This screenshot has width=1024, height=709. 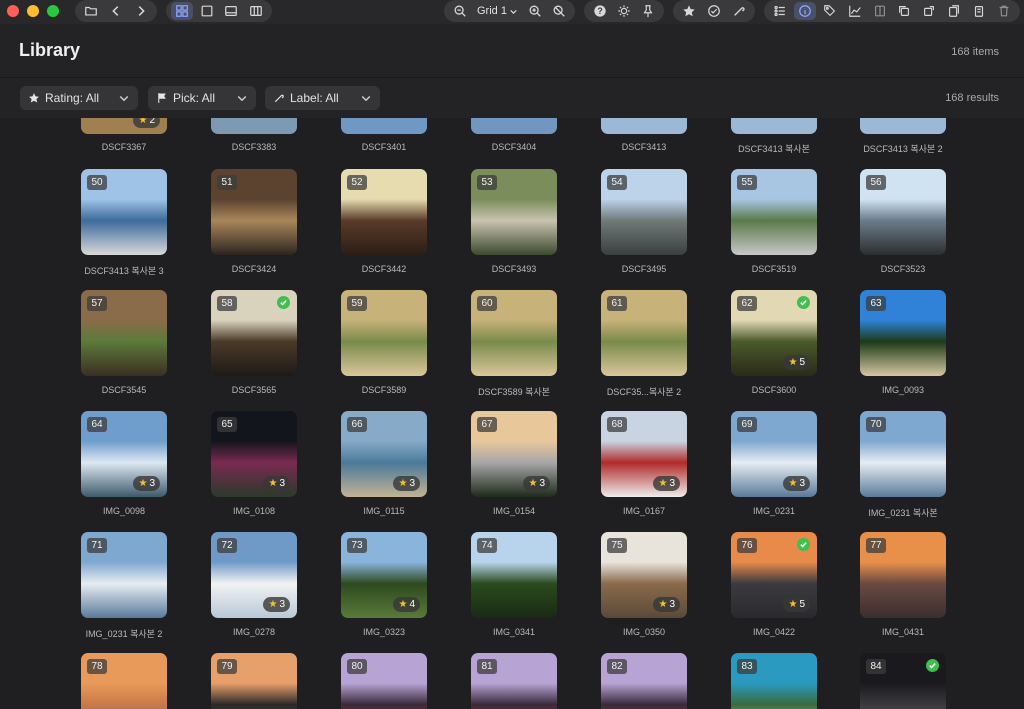 What do you see at coordinates (254, 333) in the screenshot?
I see `photo-thumbnail: 58` at bounding box center [254, 333].